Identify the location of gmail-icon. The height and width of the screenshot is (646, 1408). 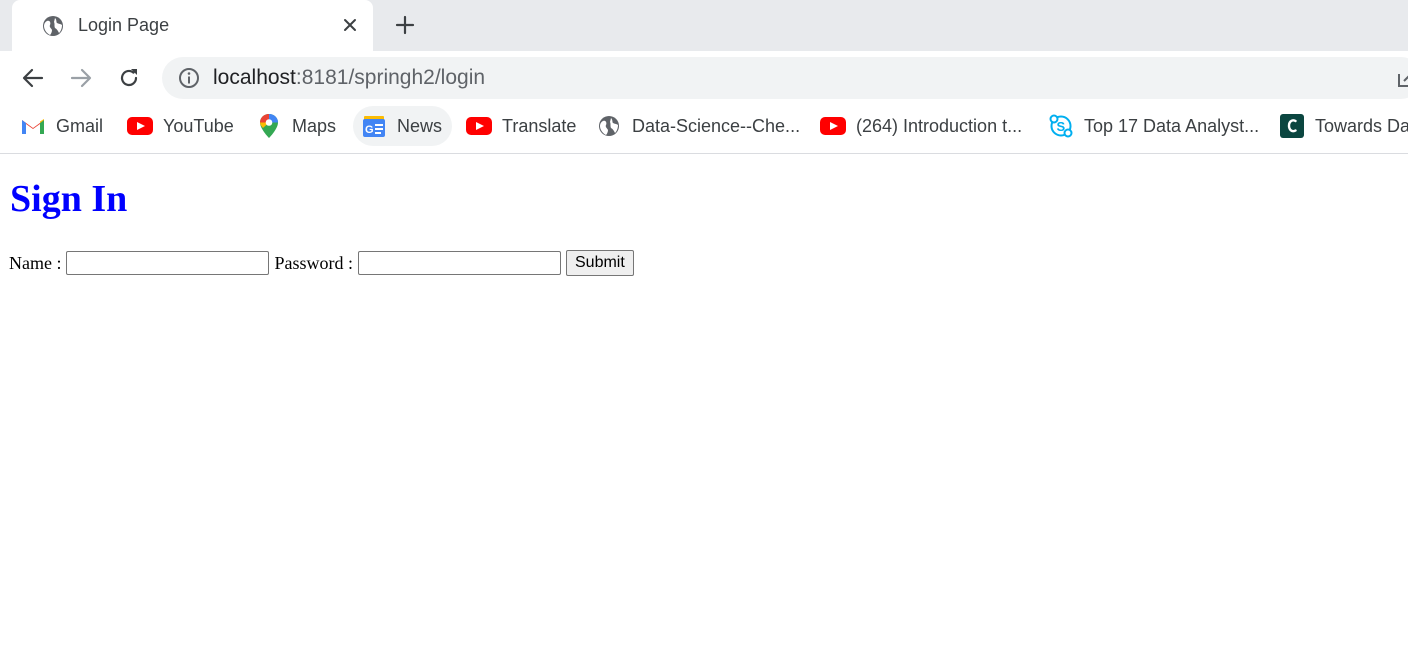
(33, 126).